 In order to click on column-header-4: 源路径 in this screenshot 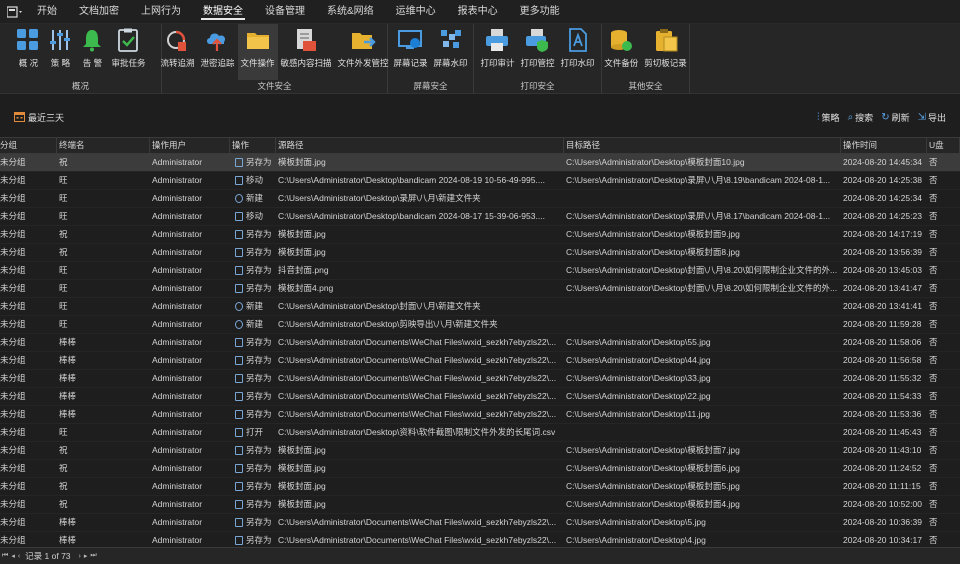, I will do `click(420, 145)`.